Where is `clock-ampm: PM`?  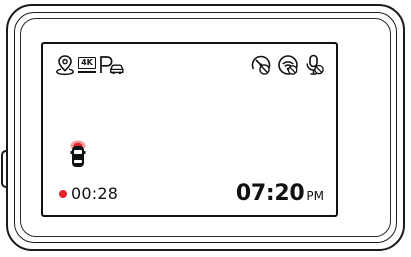 clock-ampm: PM is located at coordinates (315, 196).